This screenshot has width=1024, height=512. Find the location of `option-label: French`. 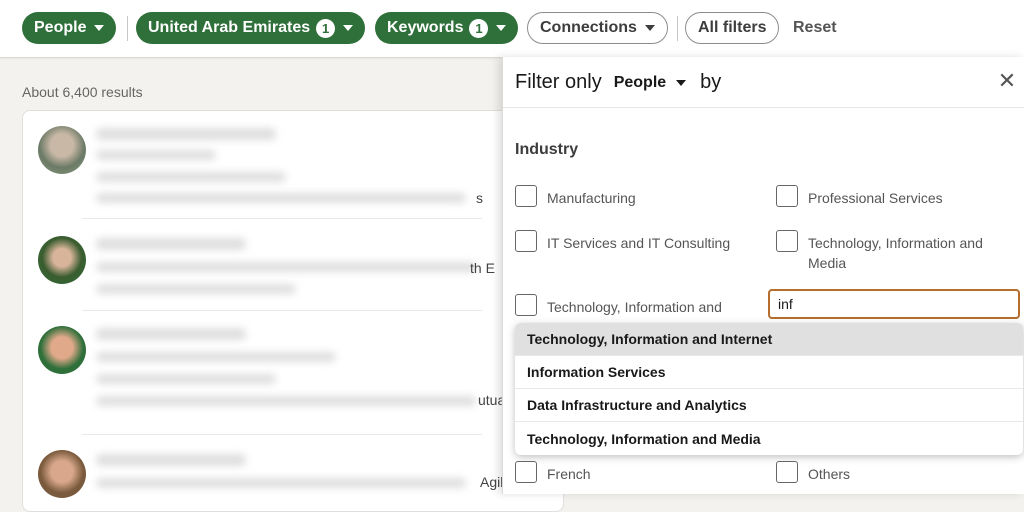

option-label: French is located at coordinates (569, 474).